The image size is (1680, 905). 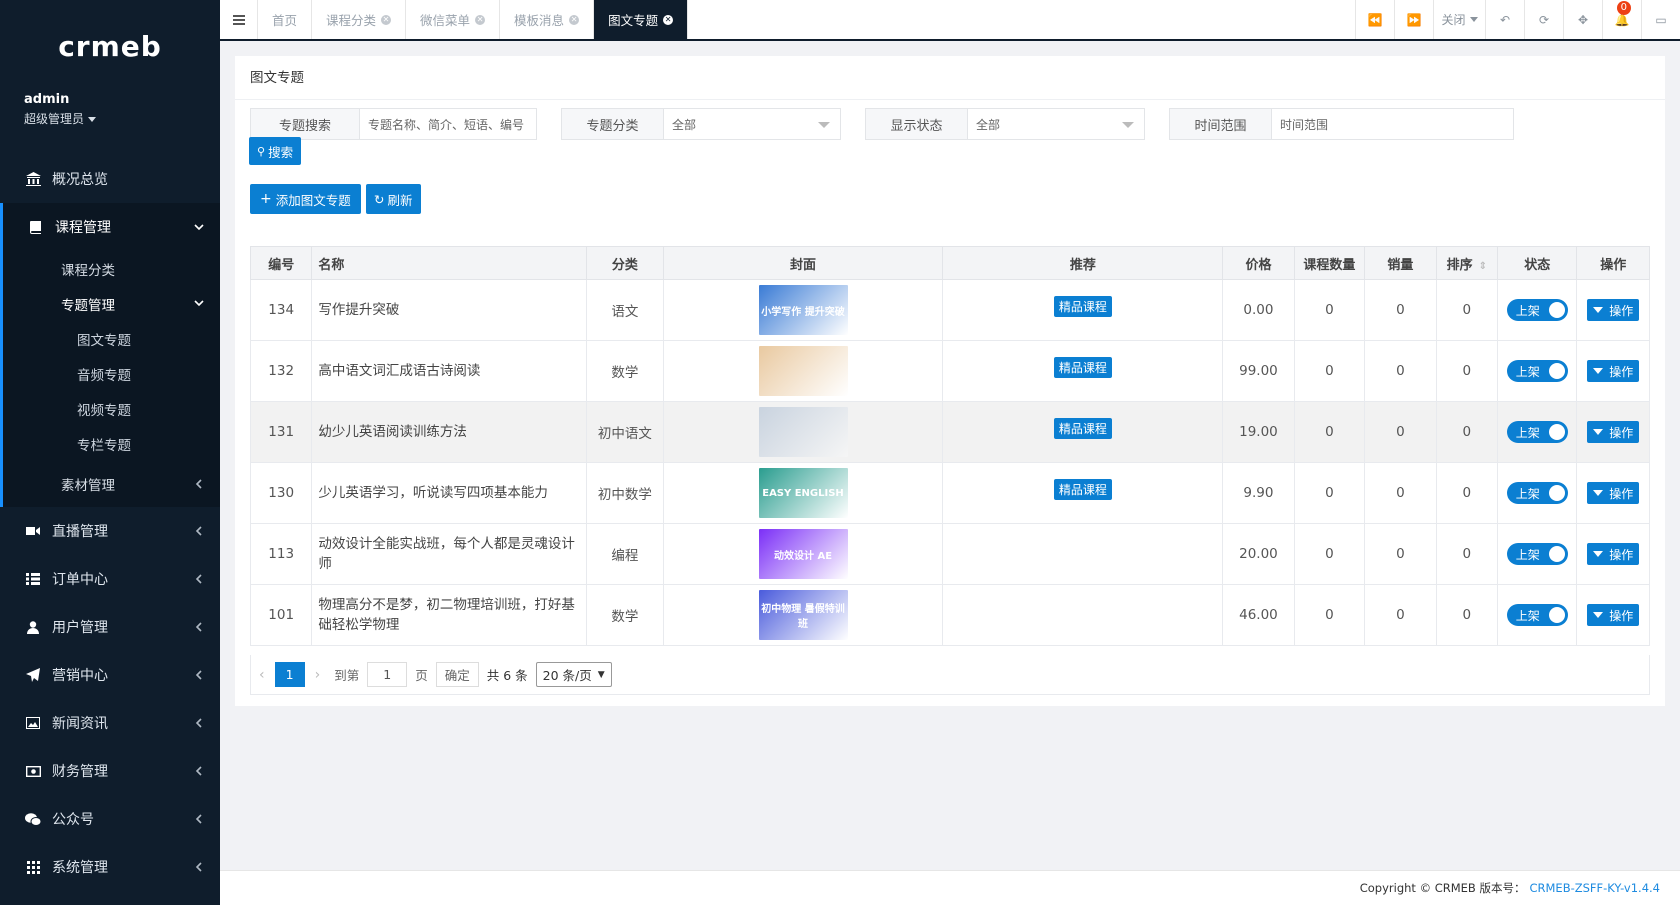 What do you see at coordinates (110, 118) in the screenshot?
I see `user-role-dropdown: 超级管理员` at bounding box center [110, 118].